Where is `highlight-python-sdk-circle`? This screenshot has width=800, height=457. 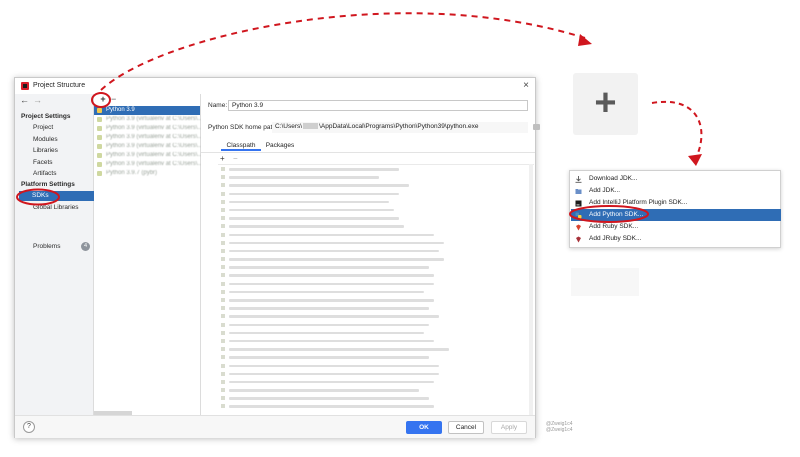
highlight-python-sdk-circle is located at coordinates (609, 214).